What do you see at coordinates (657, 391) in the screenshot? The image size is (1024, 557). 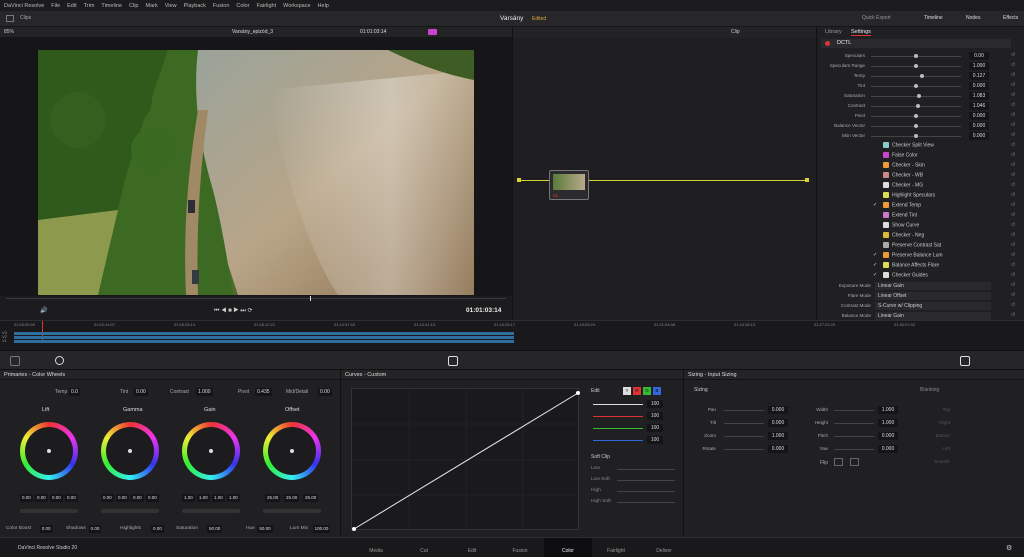 I see `channel-button-b: B` at bounding box center [657, 391].